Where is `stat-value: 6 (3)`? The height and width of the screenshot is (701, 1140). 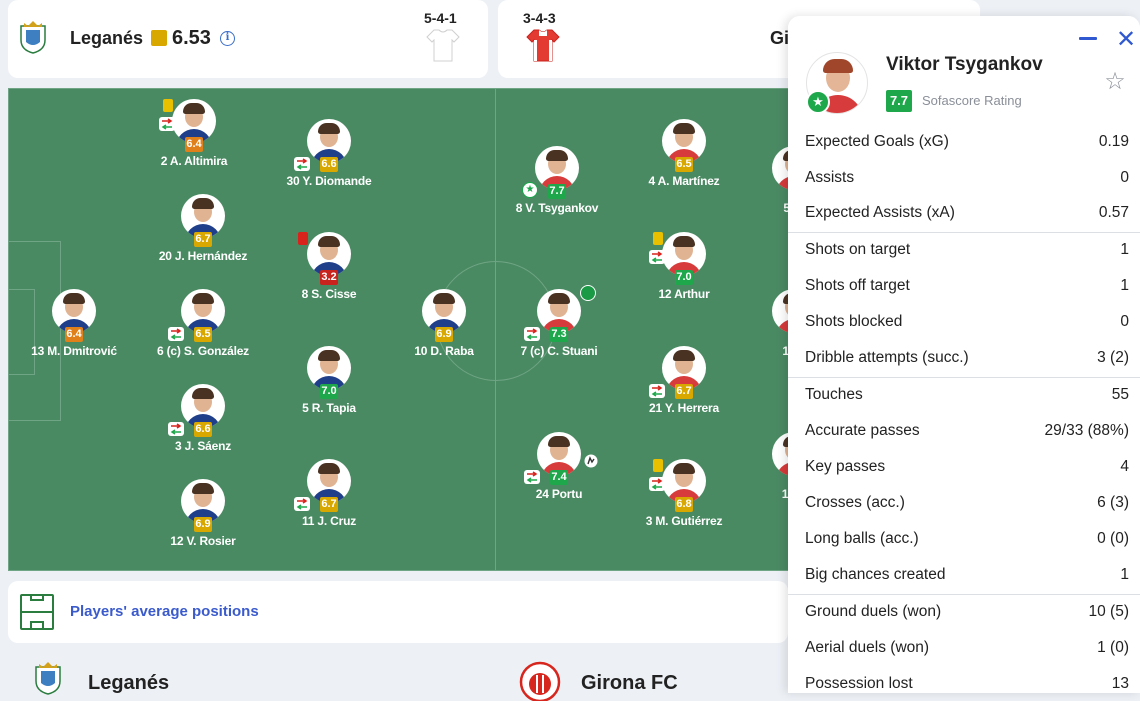
stat-value: 6 (3) is located at coordinates (1113, 502).